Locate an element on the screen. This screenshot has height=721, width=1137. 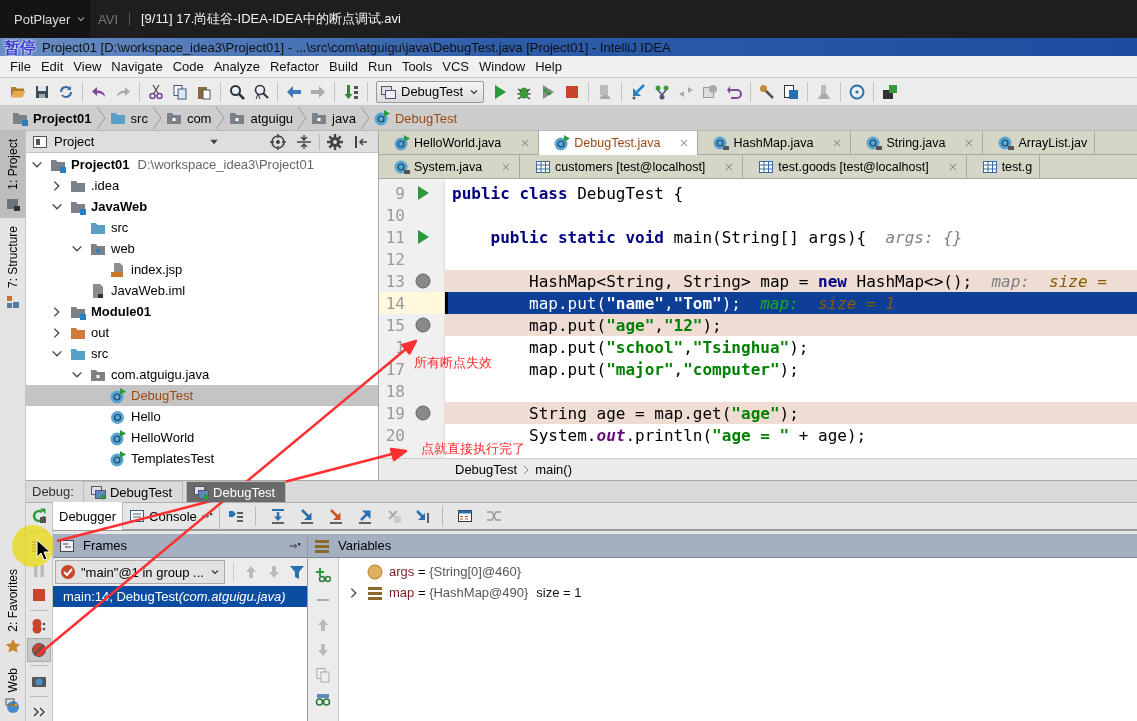
tree-item: HelloWorld is located at coordinates (163, 437).